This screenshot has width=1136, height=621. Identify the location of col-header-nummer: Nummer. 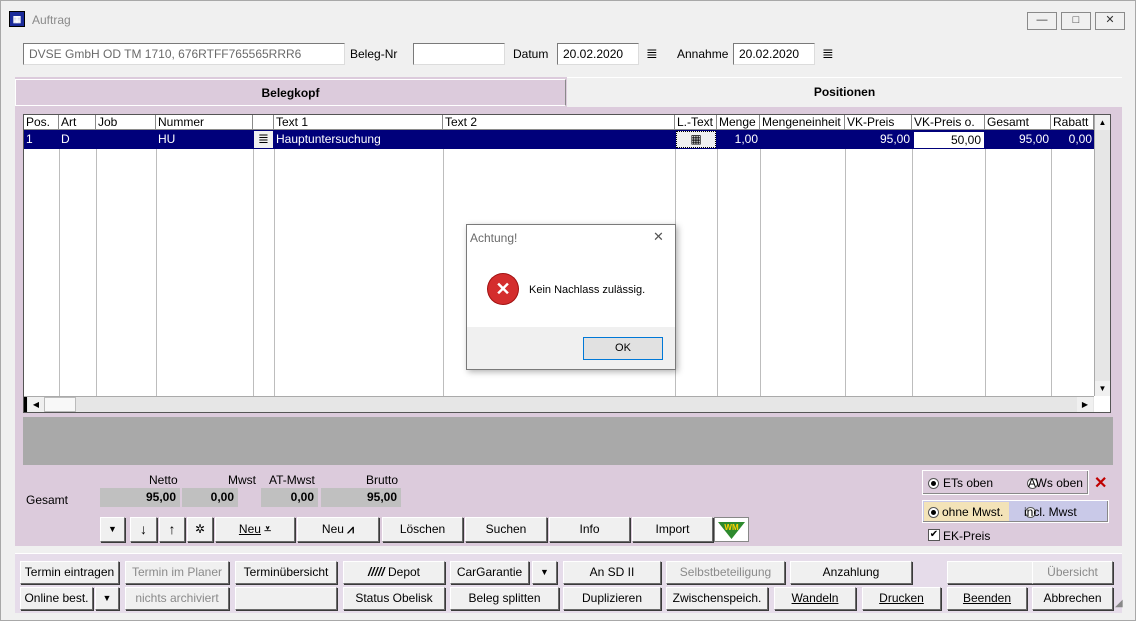
(204, 122).